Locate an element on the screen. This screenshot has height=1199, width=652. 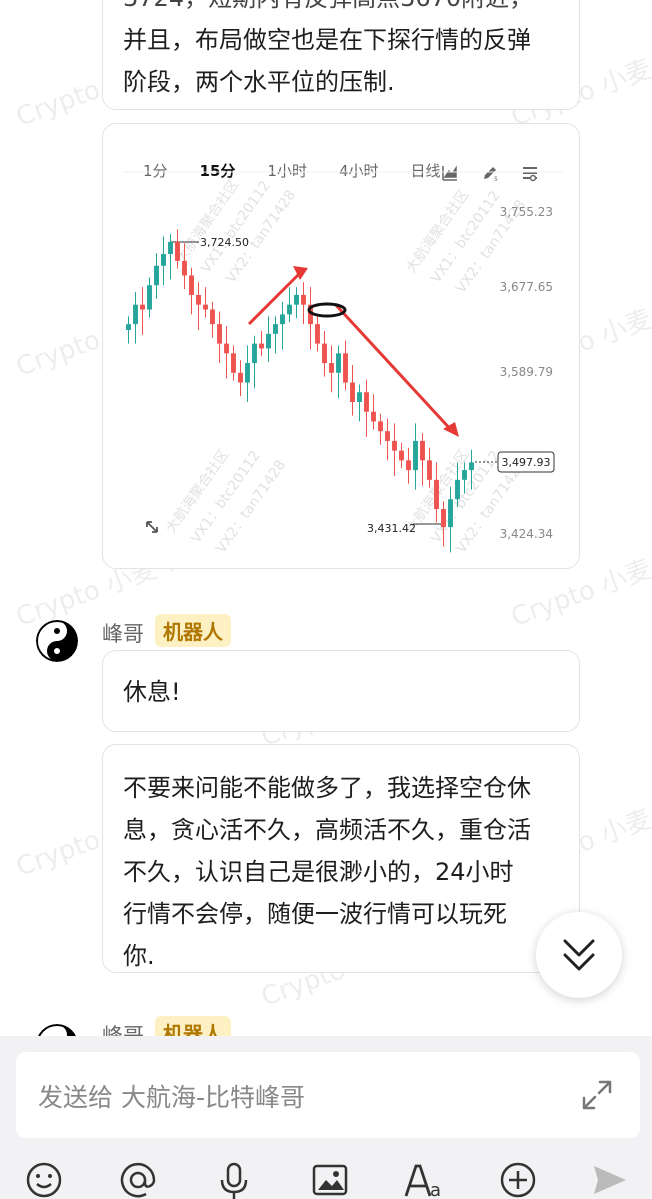
input-placeholder: 发送给 大航海-比特峰哥 is located at coordinates (171, 1097).